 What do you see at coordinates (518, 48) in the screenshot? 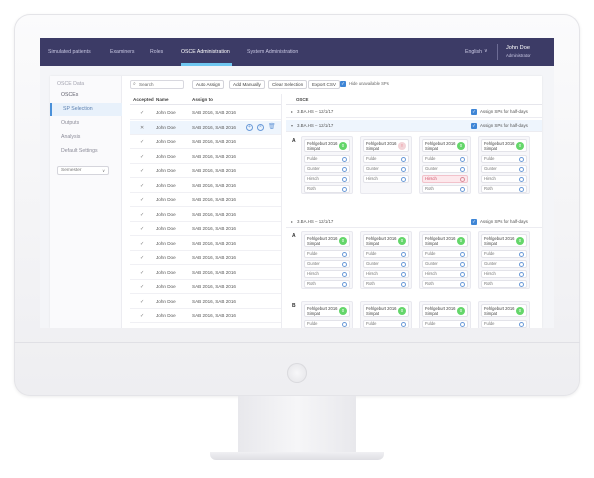
I see `user-name: John Doe` at bounding box center [518, 48].